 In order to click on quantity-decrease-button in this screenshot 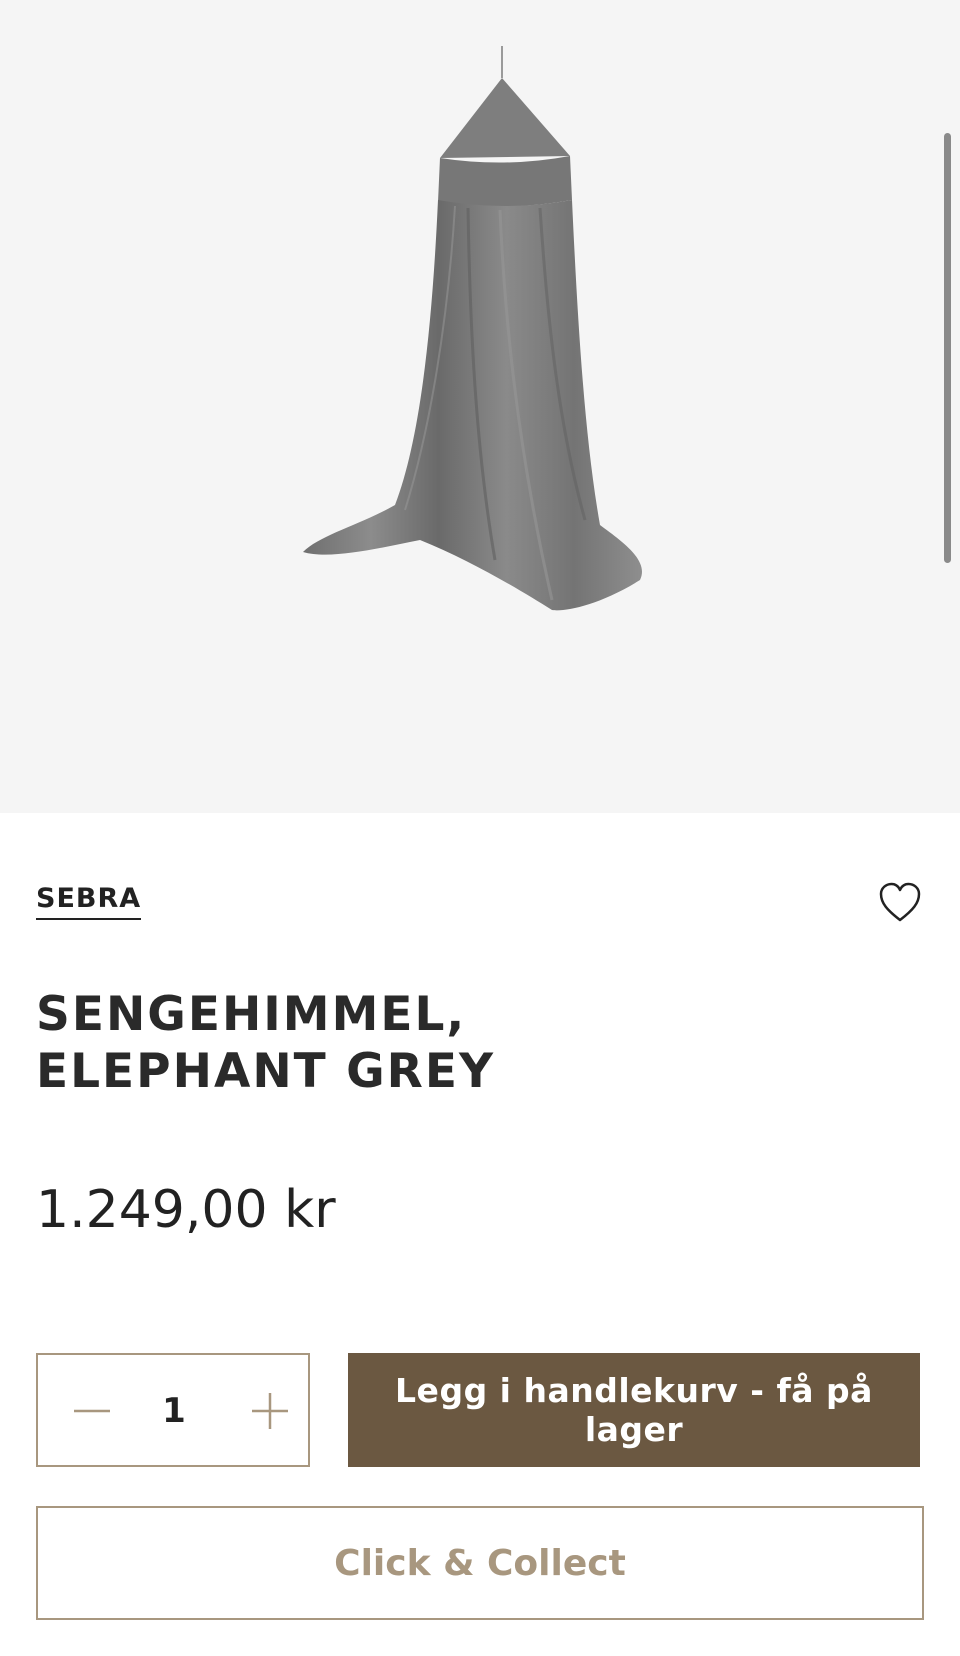, I will do `click(92, 1411)`.